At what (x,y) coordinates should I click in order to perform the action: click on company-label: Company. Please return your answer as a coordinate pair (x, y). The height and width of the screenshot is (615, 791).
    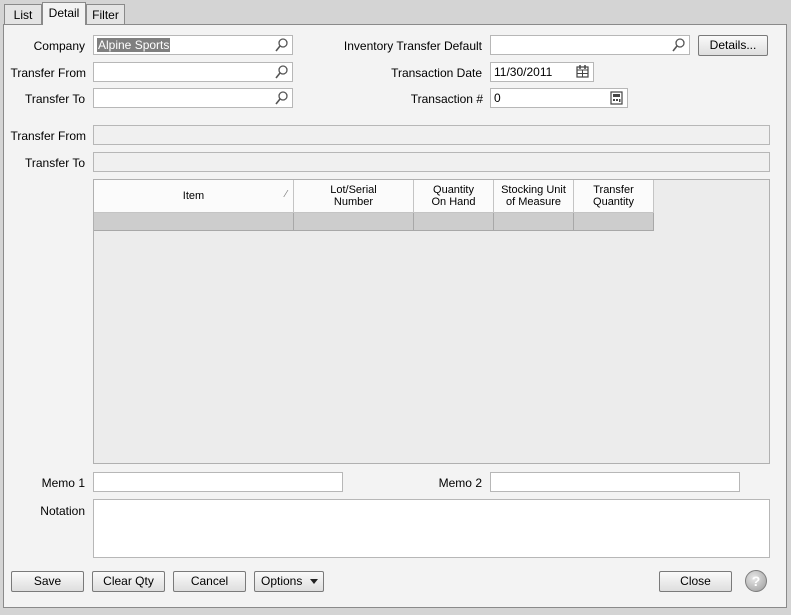
    Looking at the image, I should click on (59, 46).